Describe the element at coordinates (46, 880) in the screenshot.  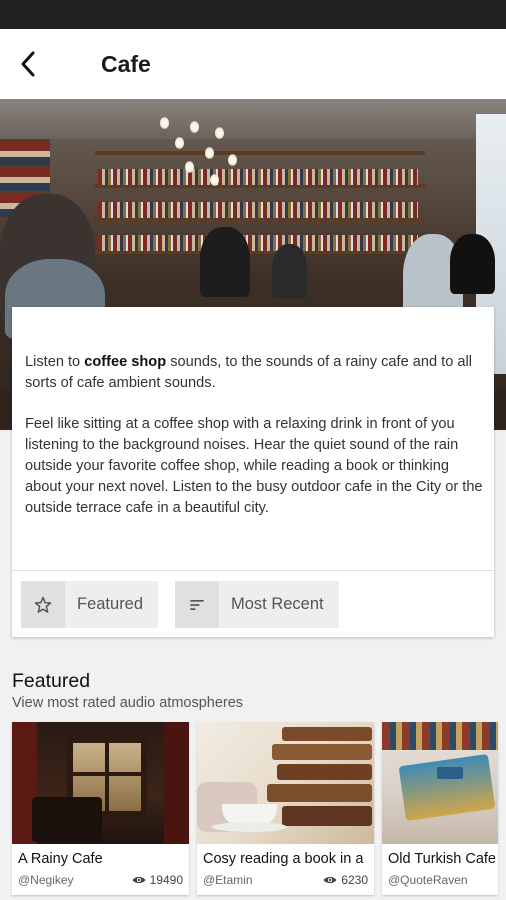
I see `card-author: @Negikey` at that location.